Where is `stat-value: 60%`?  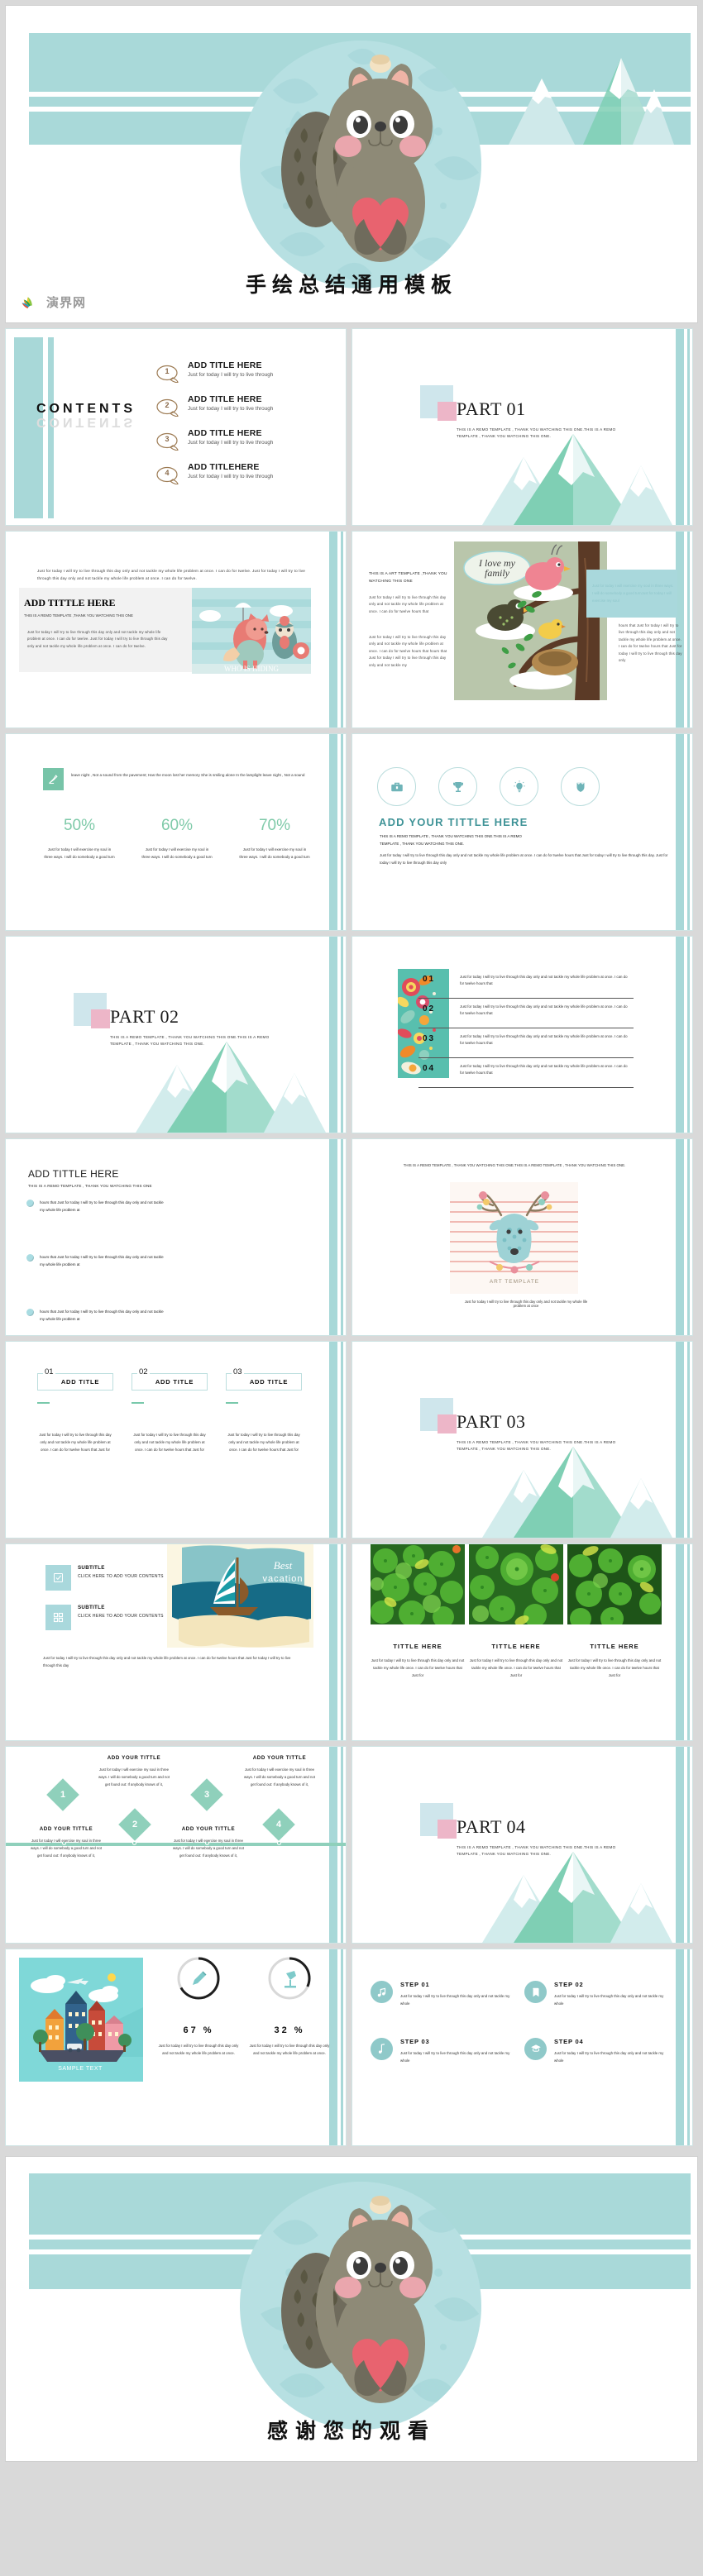 stat-value: 60% is located at coordinates (177, 825).